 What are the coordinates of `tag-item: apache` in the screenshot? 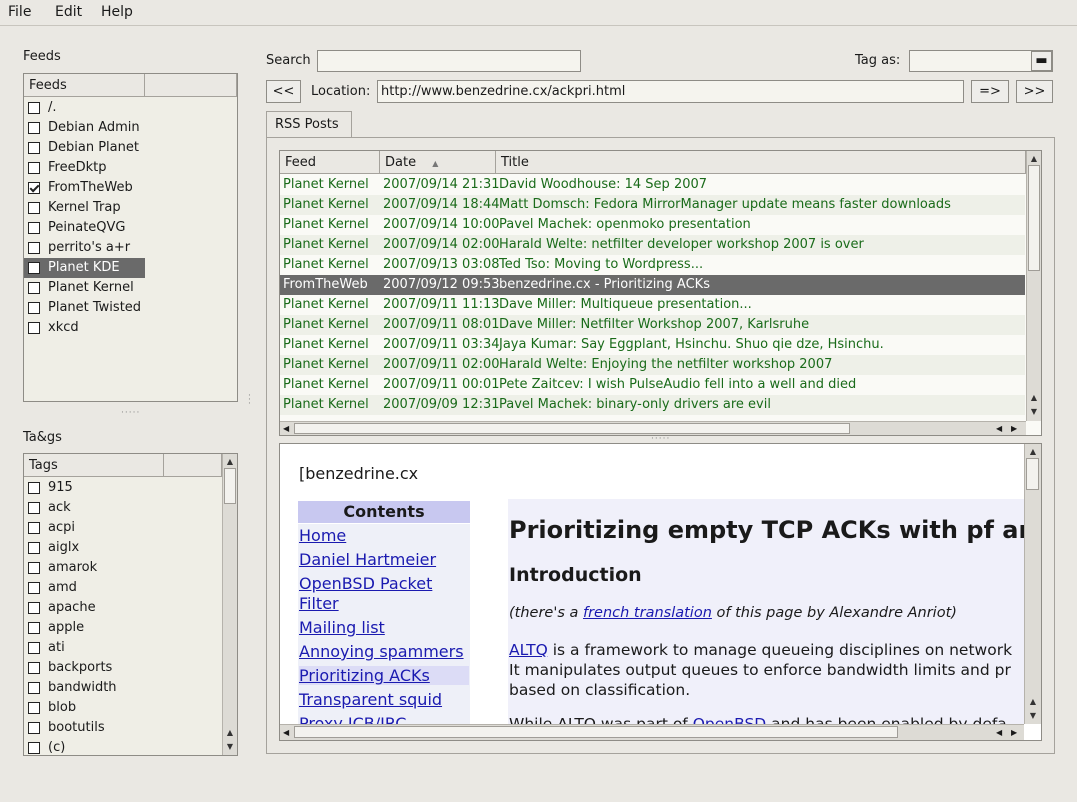 It's located at (123, 608).